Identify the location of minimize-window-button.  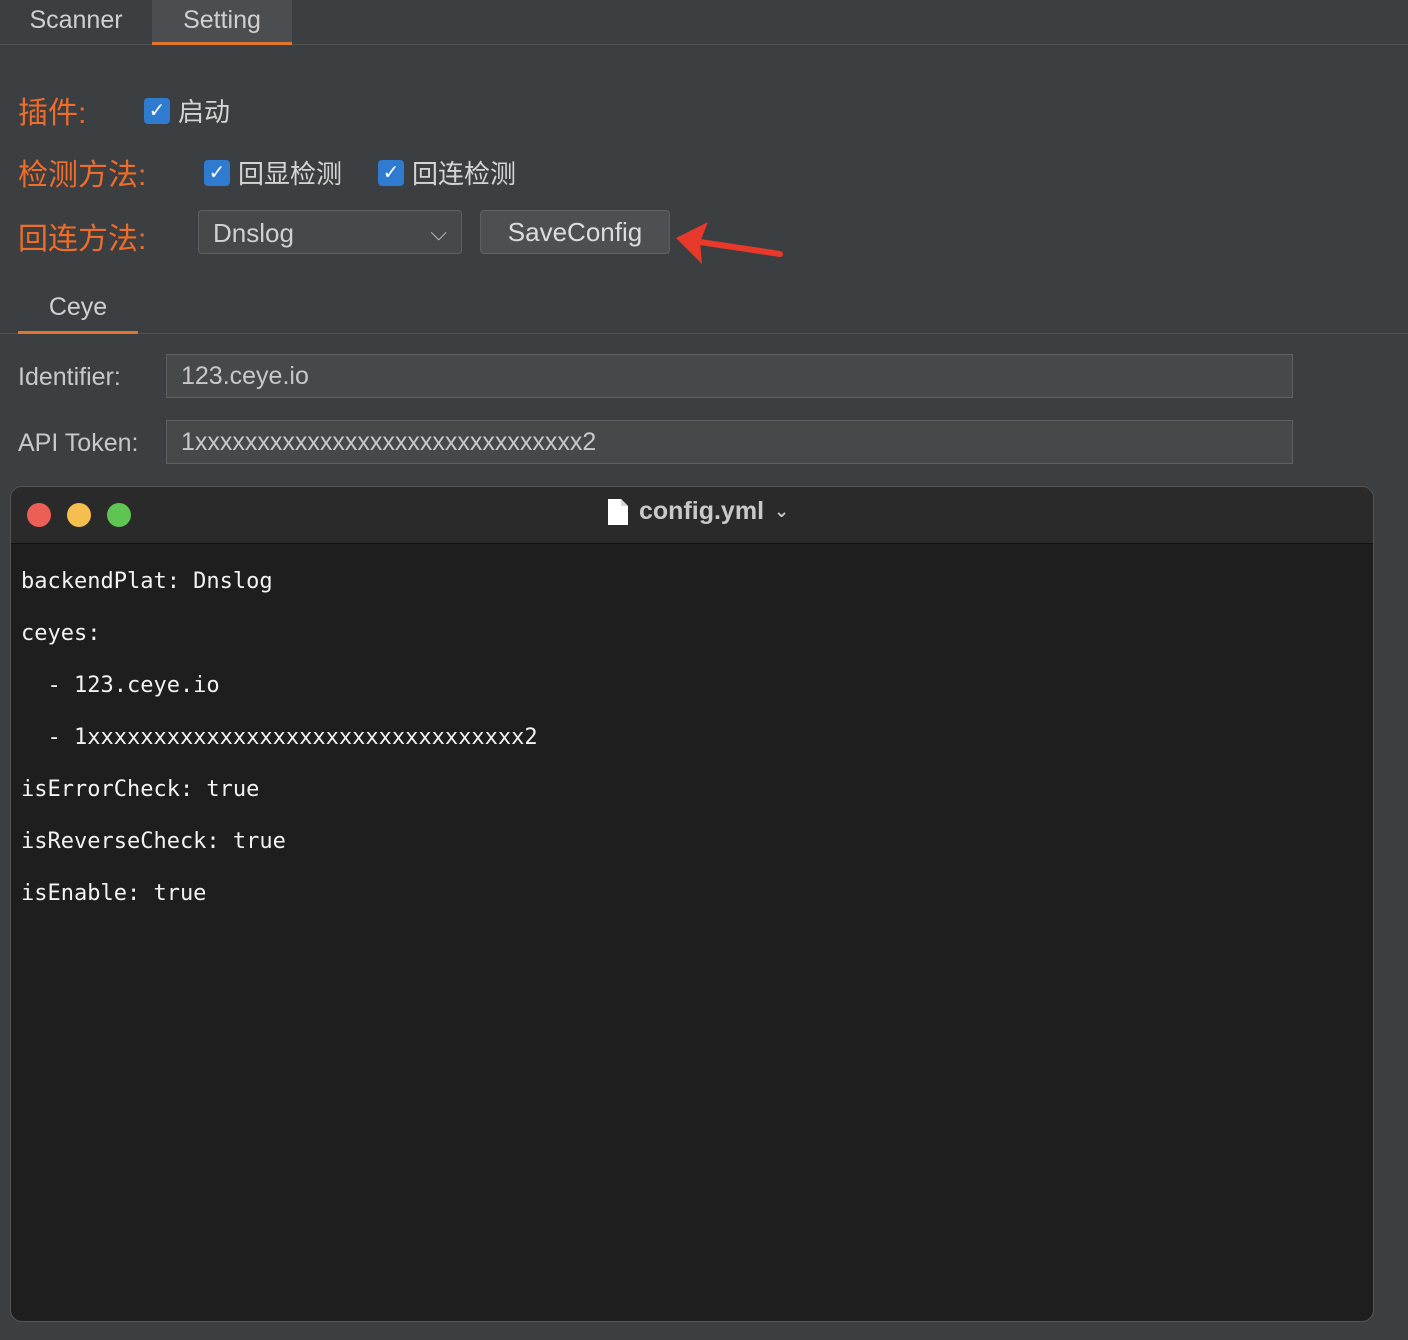
(79, 515).